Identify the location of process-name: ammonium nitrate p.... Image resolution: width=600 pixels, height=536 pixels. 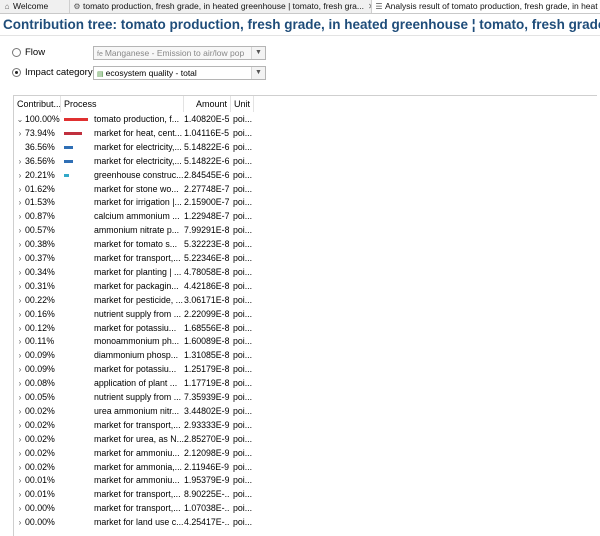
(137, 230).